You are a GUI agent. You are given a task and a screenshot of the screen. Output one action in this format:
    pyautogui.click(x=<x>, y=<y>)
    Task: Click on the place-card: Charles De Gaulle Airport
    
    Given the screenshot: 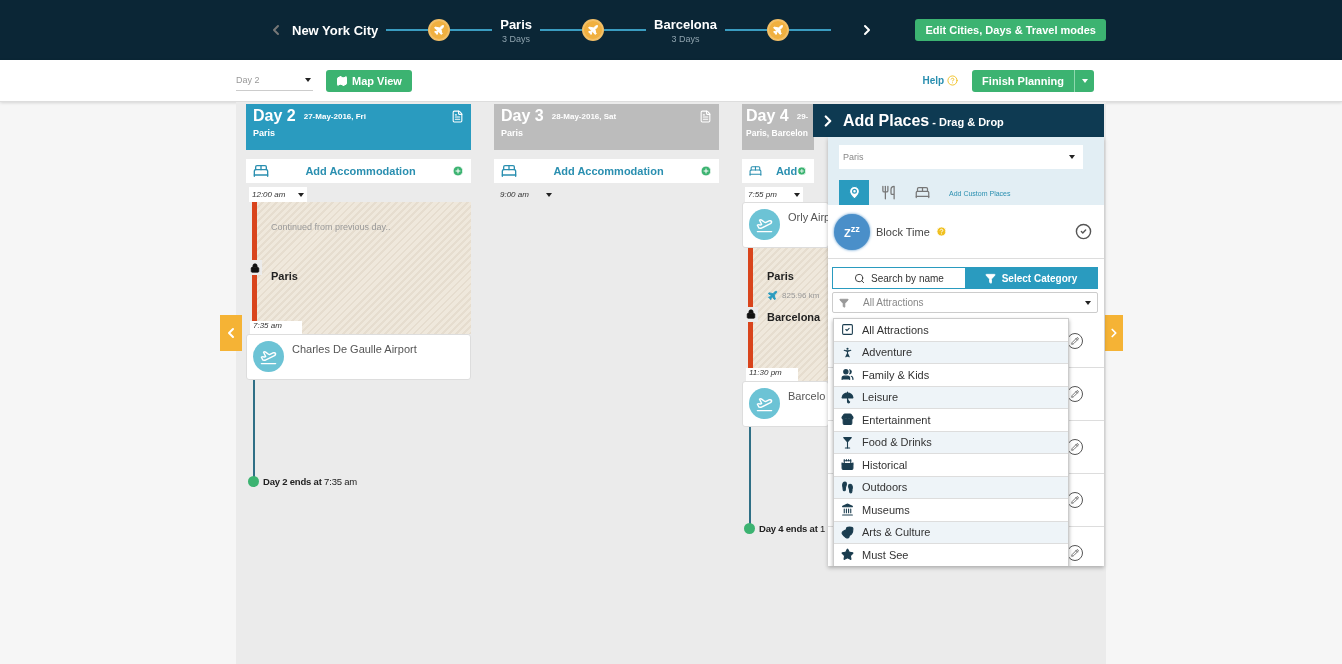 What is the action you would take?
    pyautogui.click(x=358, y=357)
    